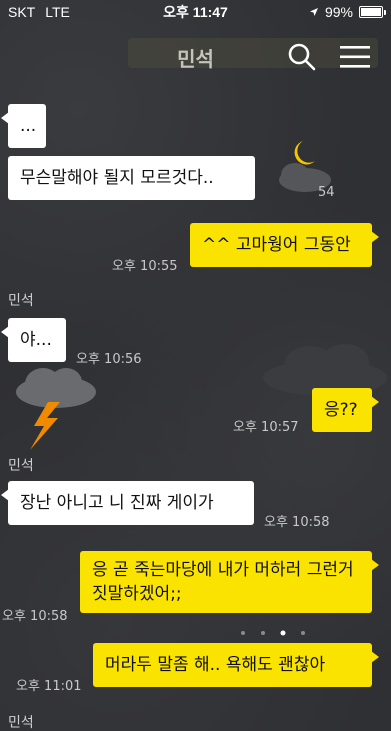 The height and width of the screenshot is (731, 391). I want to click on message-time: 오후 10:55, so click(145, 266).